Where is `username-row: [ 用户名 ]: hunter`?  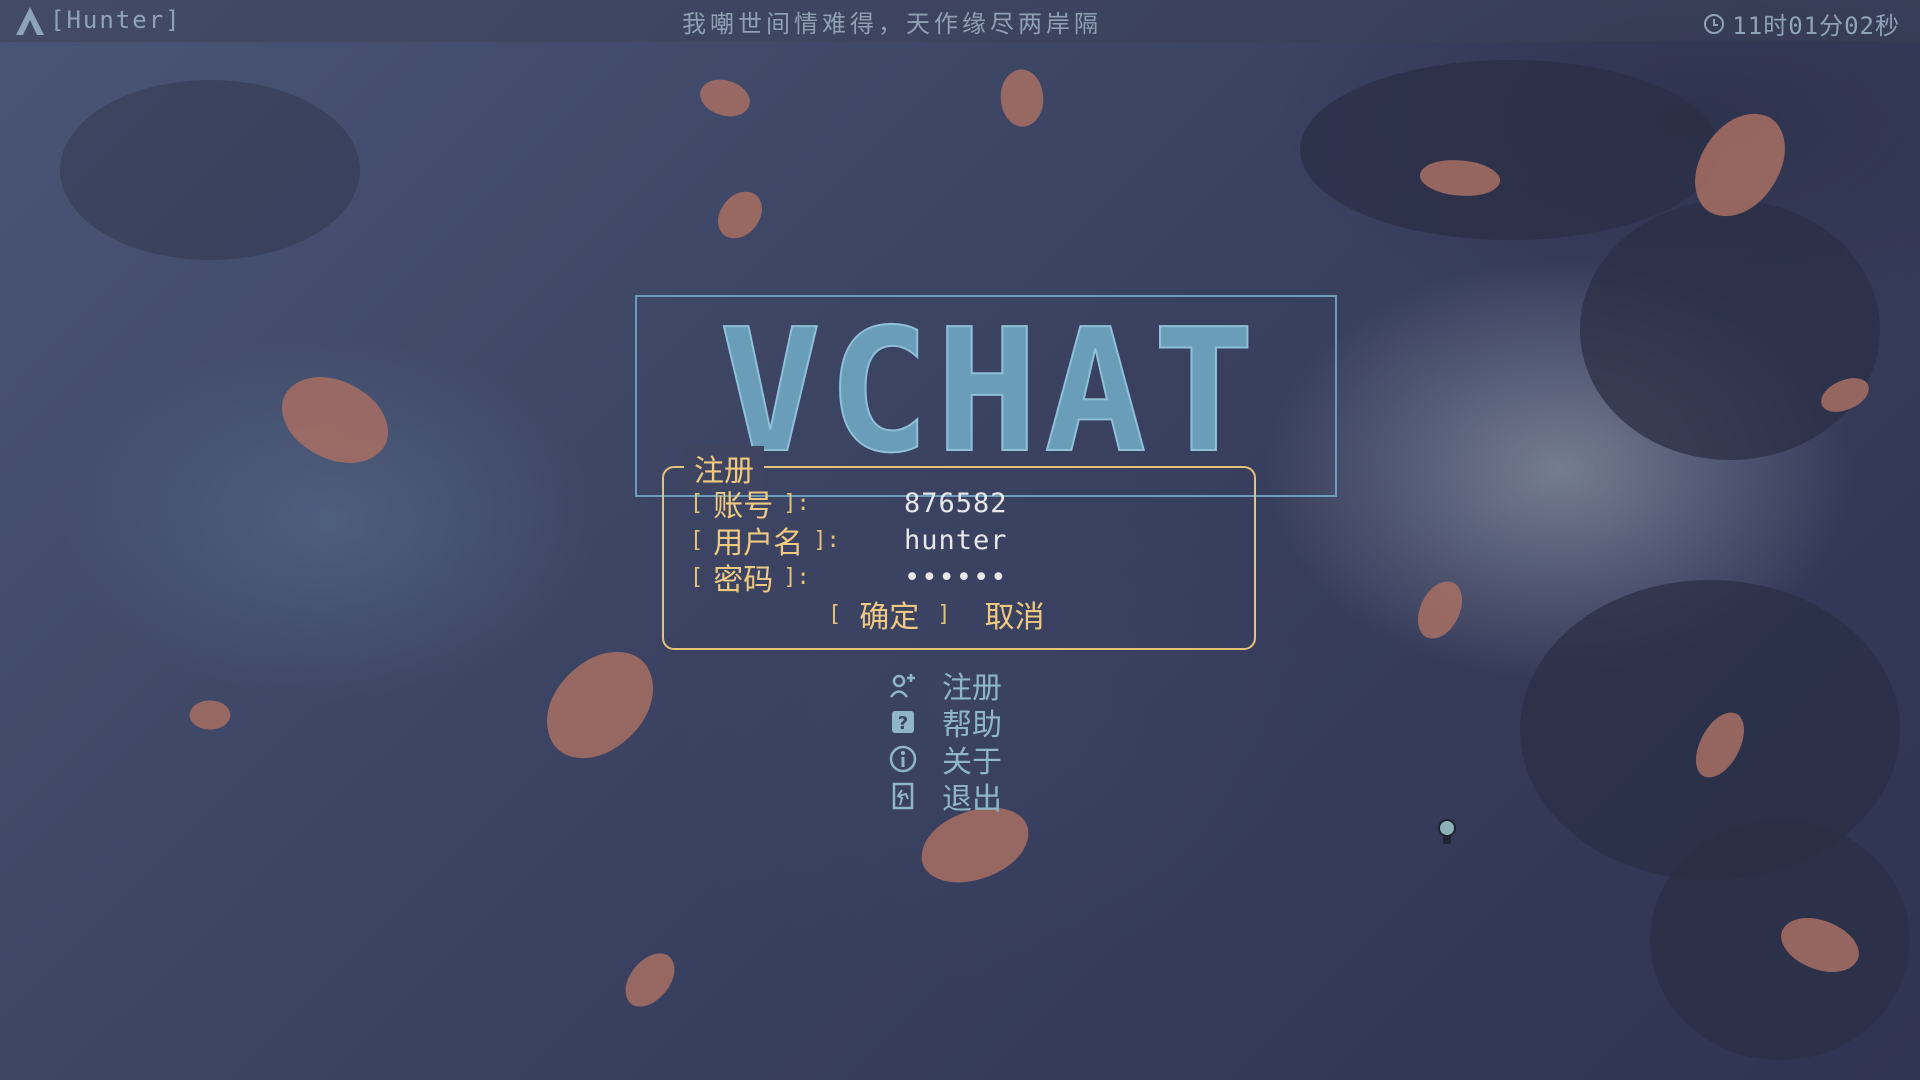
username-row: [ 用户名 ]: hunter is located at coordinates (848, 541).